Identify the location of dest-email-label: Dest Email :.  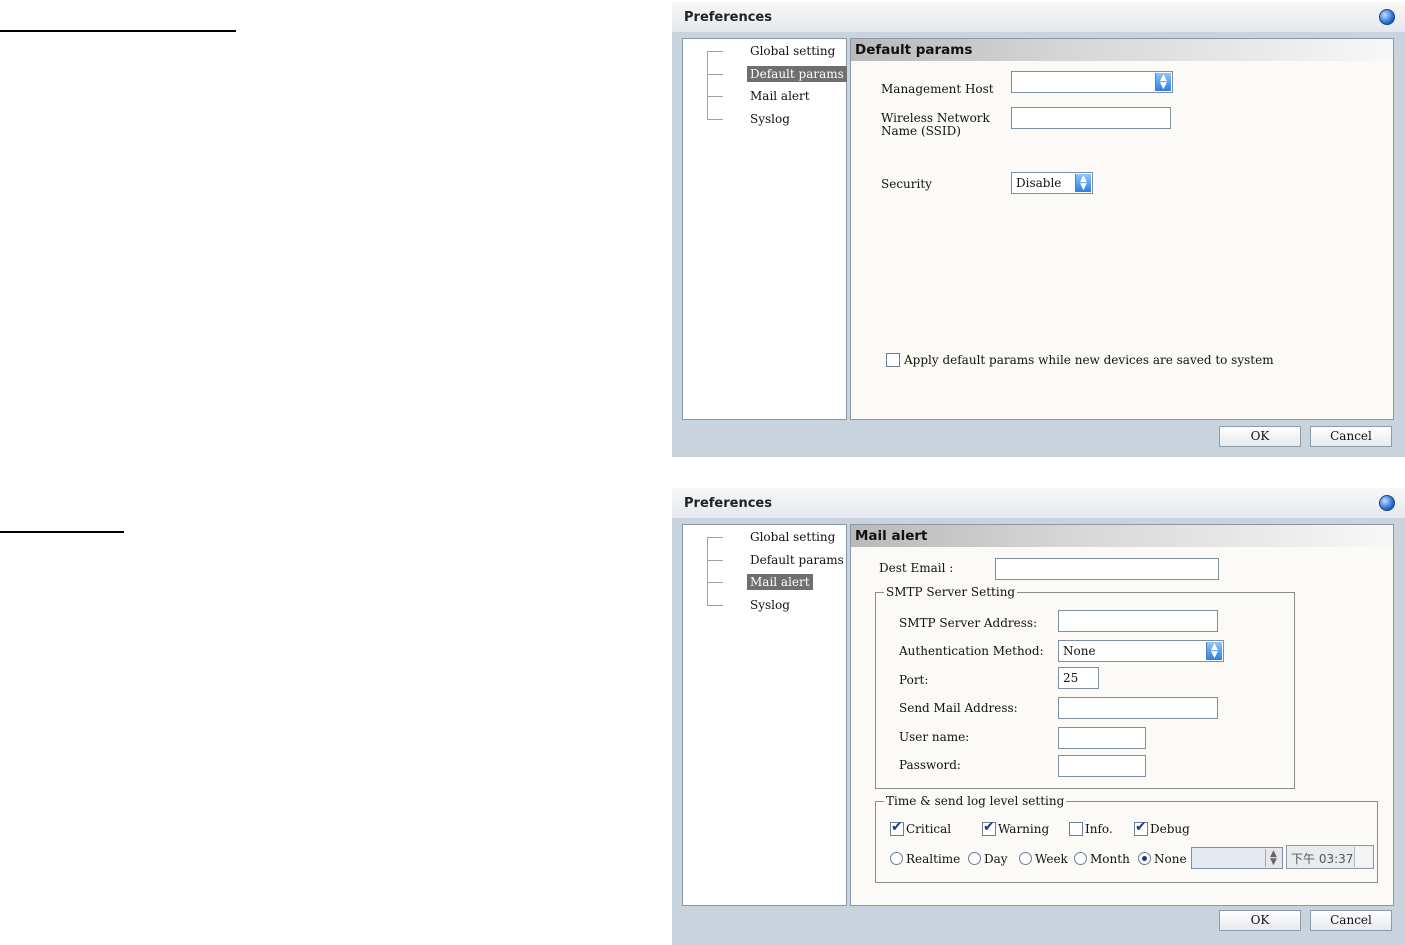
(916, 568).